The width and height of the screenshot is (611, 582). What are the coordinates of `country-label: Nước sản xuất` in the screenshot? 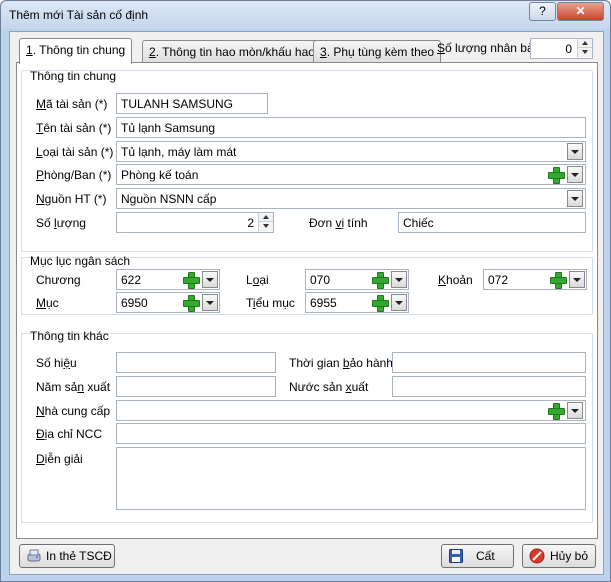 It's located at (329, 387).